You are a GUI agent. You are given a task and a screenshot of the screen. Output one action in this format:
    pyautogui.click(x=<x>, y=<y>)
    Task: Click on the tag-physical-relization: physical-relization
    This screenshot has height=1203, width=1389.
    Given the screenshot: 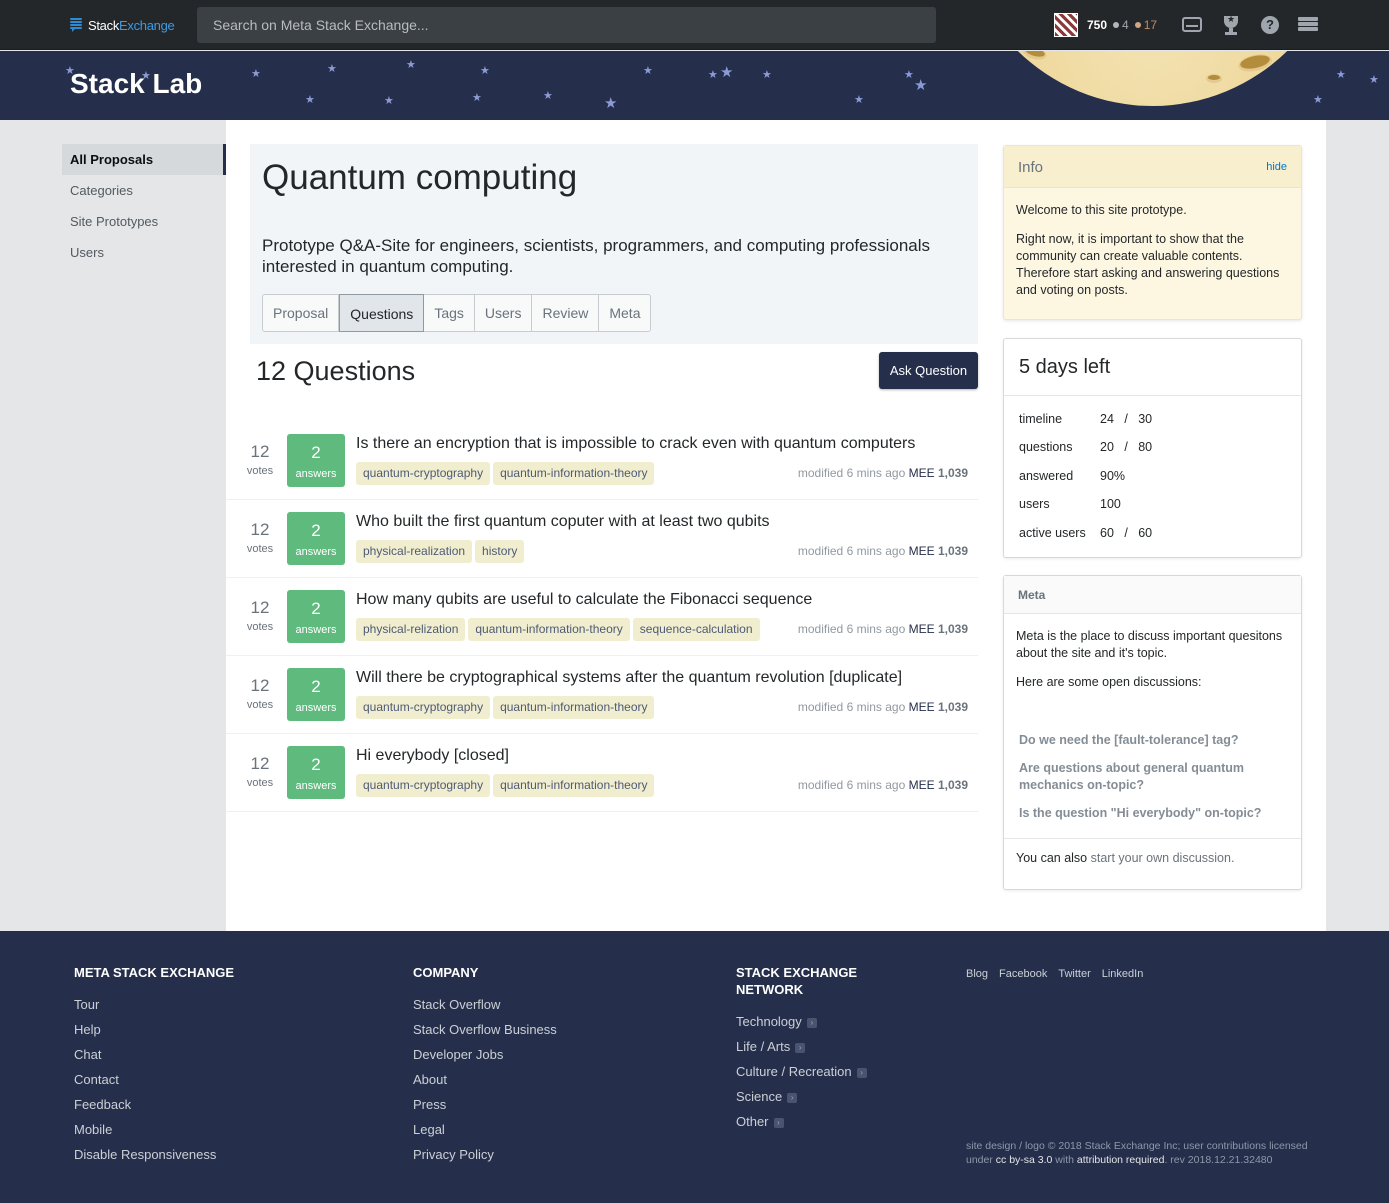 What is the action you would take?
    pyautogui.click(x=411, y=629)
    